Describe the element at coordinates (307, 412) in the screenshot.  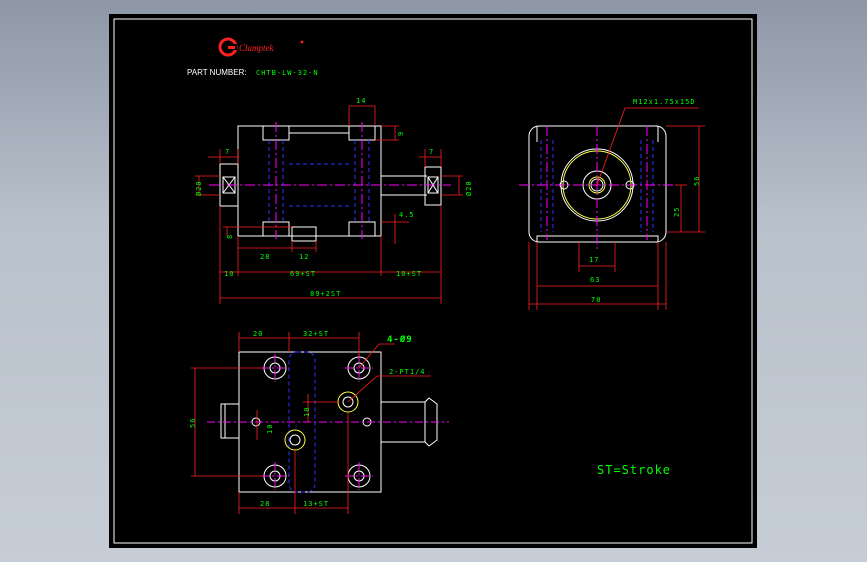
I see `dim-10-port: 10` at that location.